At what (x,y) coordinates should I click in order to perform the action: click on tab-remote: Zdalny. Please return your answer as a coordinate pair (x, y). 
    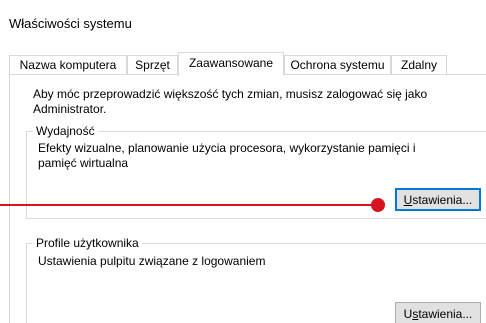
    Looking at the image, I should click on (419, 65).